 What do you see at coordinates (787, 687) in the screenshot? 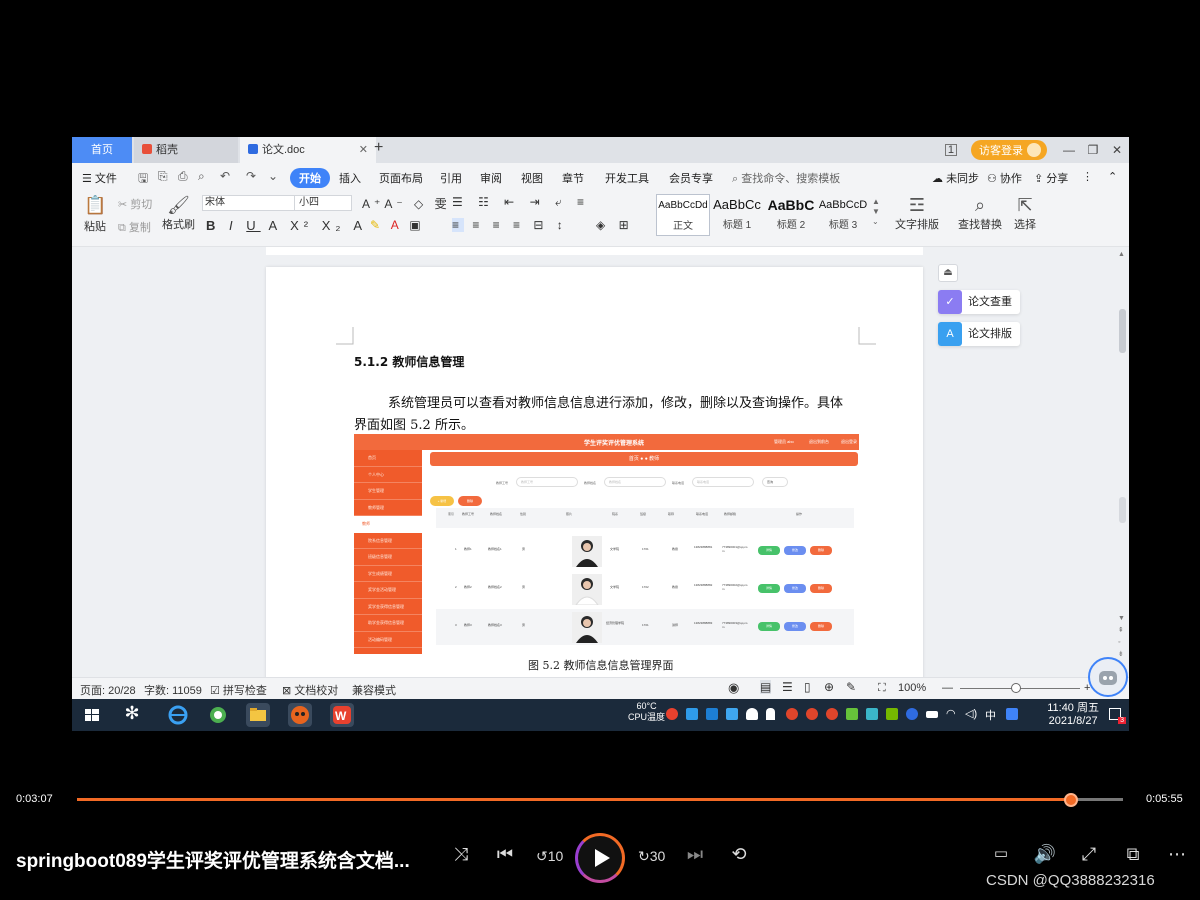
I see `outline-view-icon: ☰` at bounding box center [787, 687].